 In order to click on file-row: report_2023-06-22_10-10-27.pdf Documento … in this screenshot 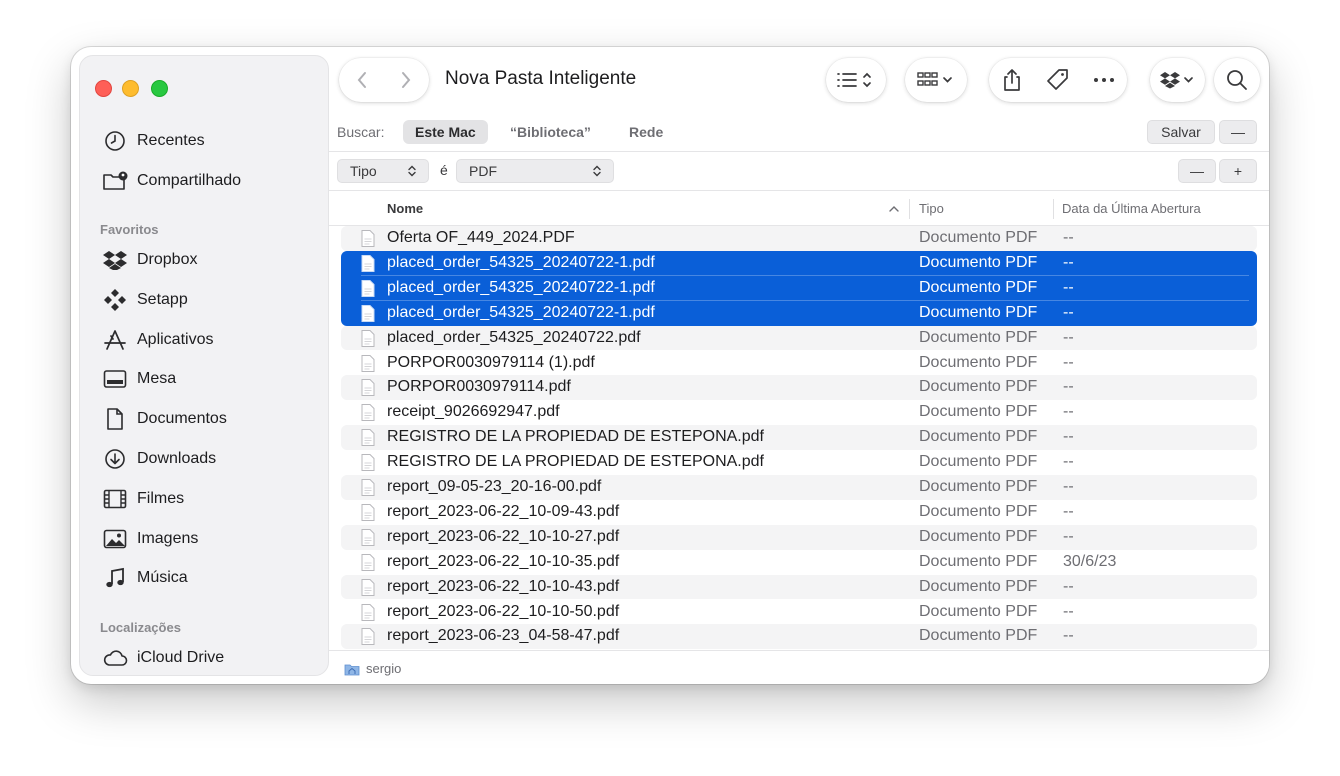, I will do `click(799, 537)`.